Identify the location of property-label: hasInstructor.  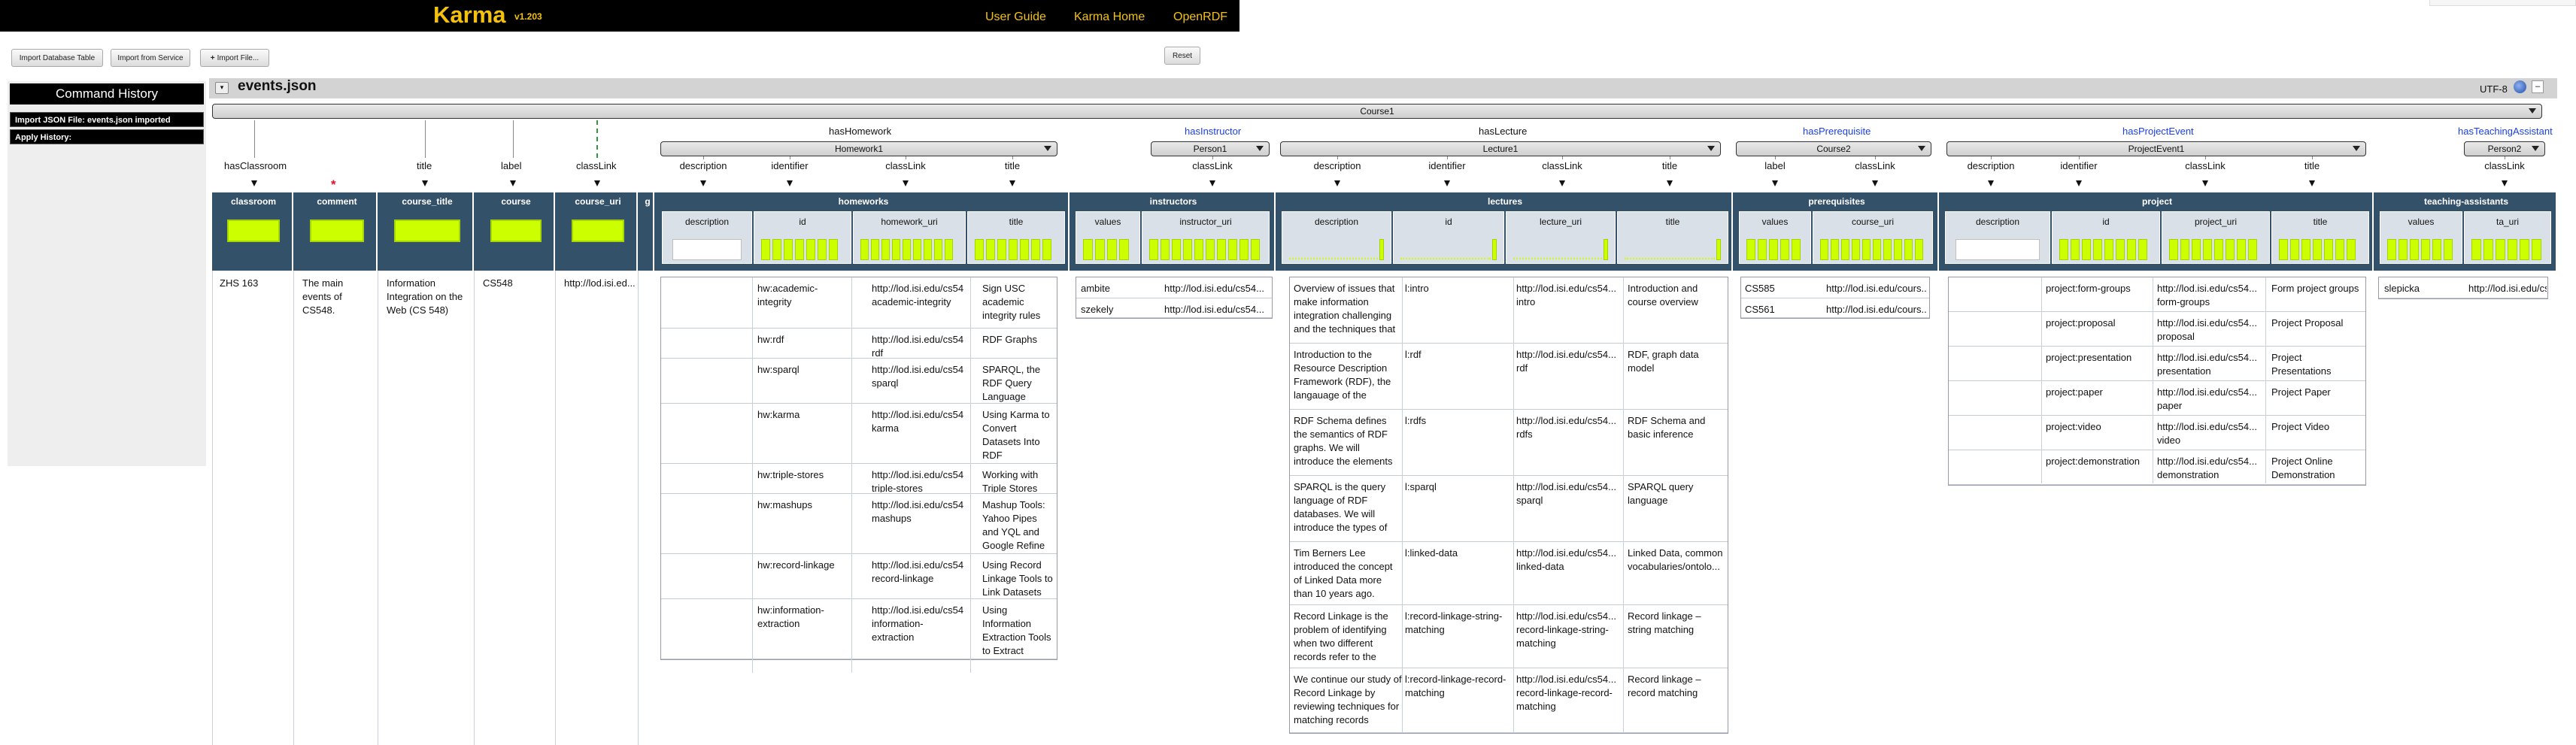
(1213, 131).